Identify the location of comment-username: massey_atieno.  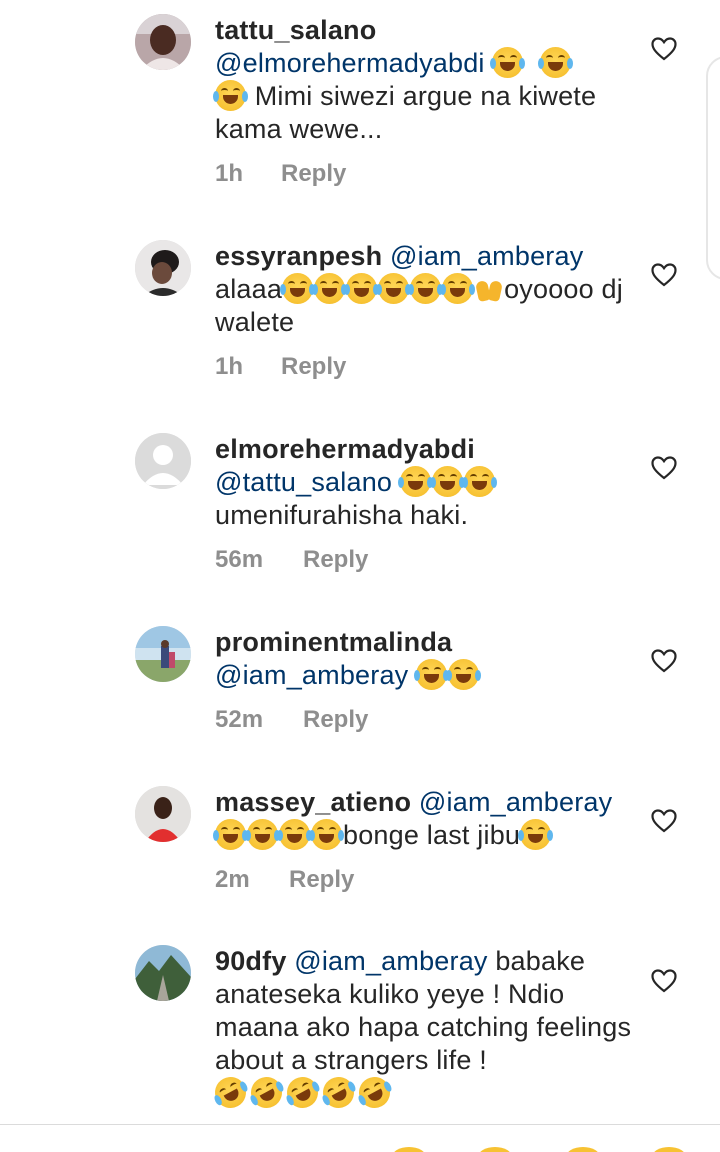
(313, 802).